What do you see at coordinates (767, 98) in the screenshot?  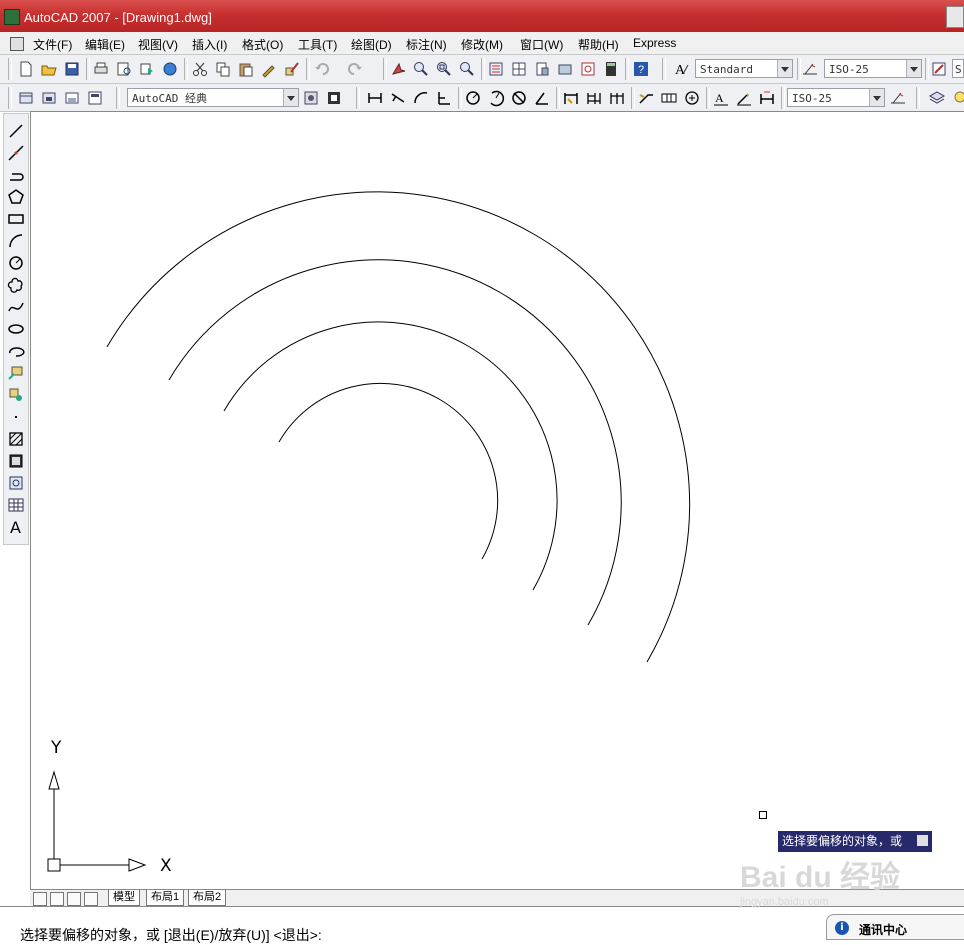 I see `dimension-update-icon` at bounding box center [767, 98].